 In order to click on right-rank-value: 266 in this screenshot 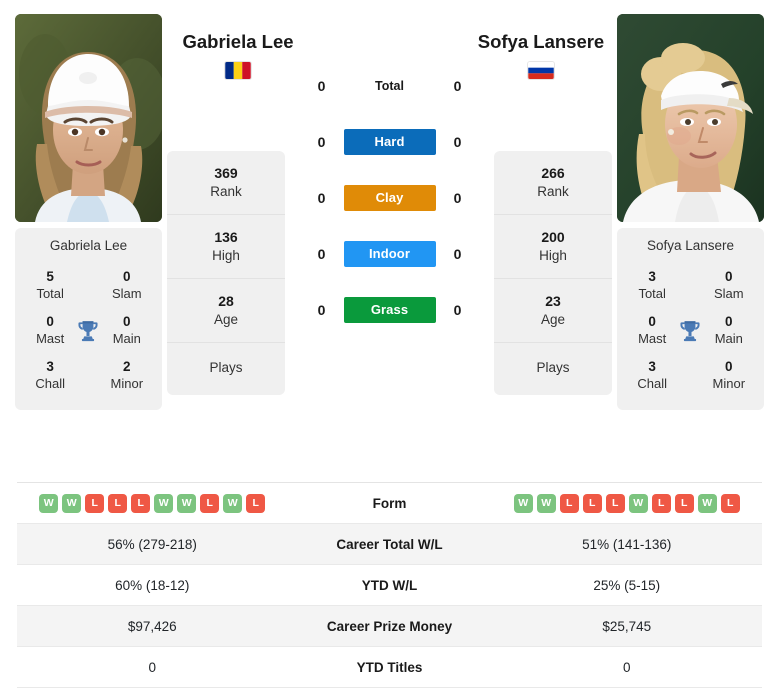, I will do `click(553, 173)`.